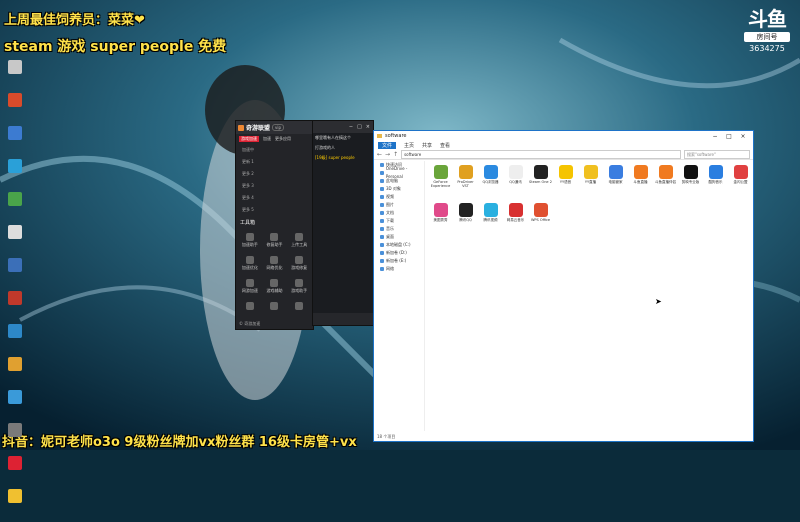 This screenshot has width=800, height=522. What do you see at coordinates (540, 220) in the screenshot?
I see `file-item: WPS Office` at bounding box center [540, 220].